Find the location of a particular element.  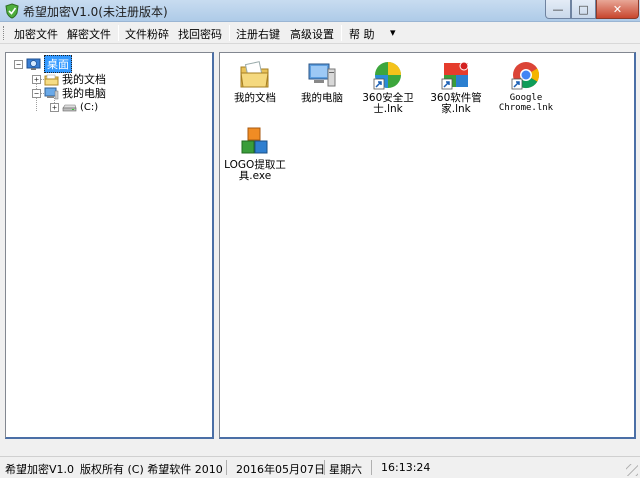

file-label: LOGO提取工具.exe is located at coordinates (255, 170).